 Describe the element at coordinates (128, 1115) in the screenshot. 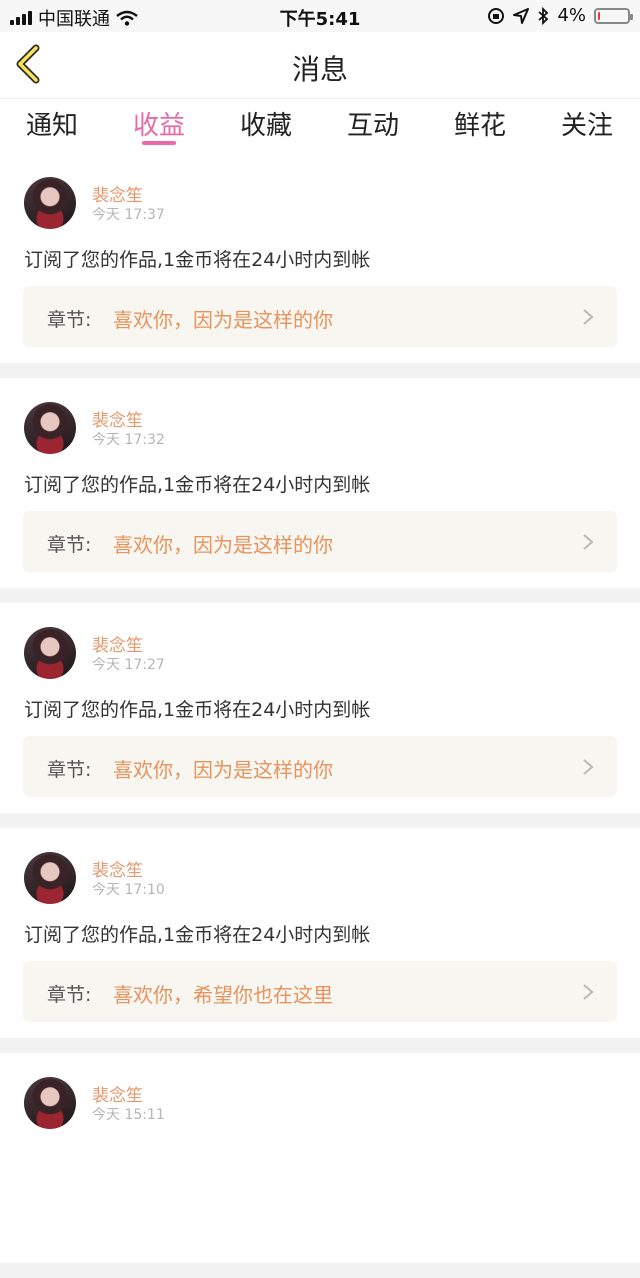

I see `timestamp: 今天 15:11` at that location.